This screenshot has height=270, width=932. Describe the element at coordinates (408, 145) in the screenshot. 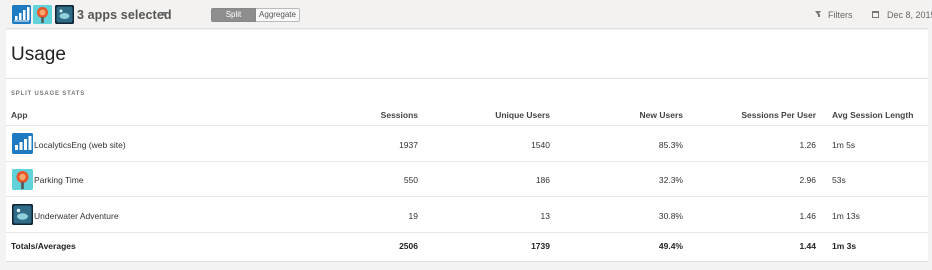

I see `sessions-value: 1937` at that location.